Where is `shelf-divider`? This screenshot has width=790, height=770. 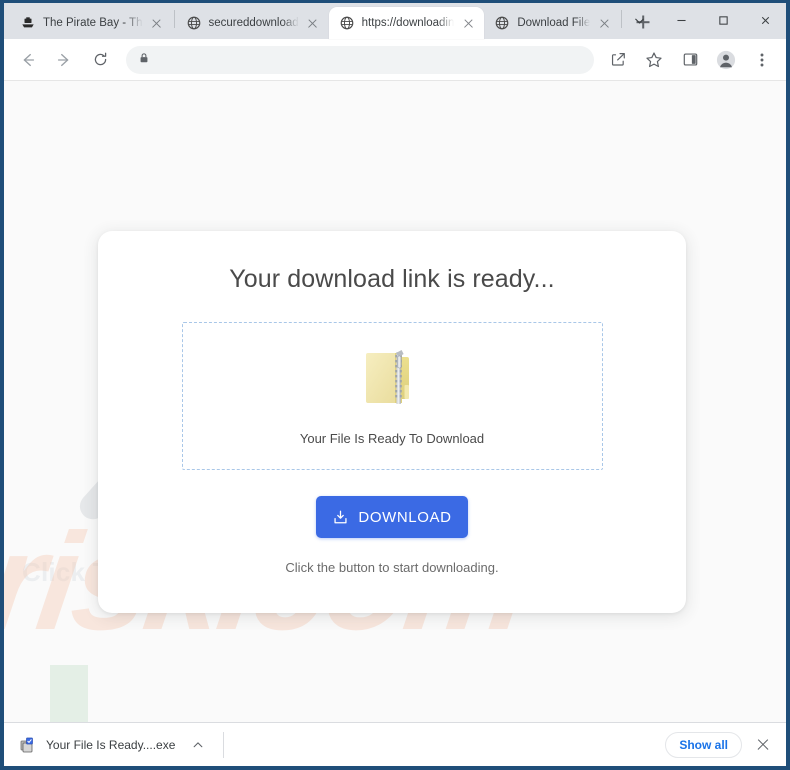
shelf-divider is located at coordinates (224, 744).